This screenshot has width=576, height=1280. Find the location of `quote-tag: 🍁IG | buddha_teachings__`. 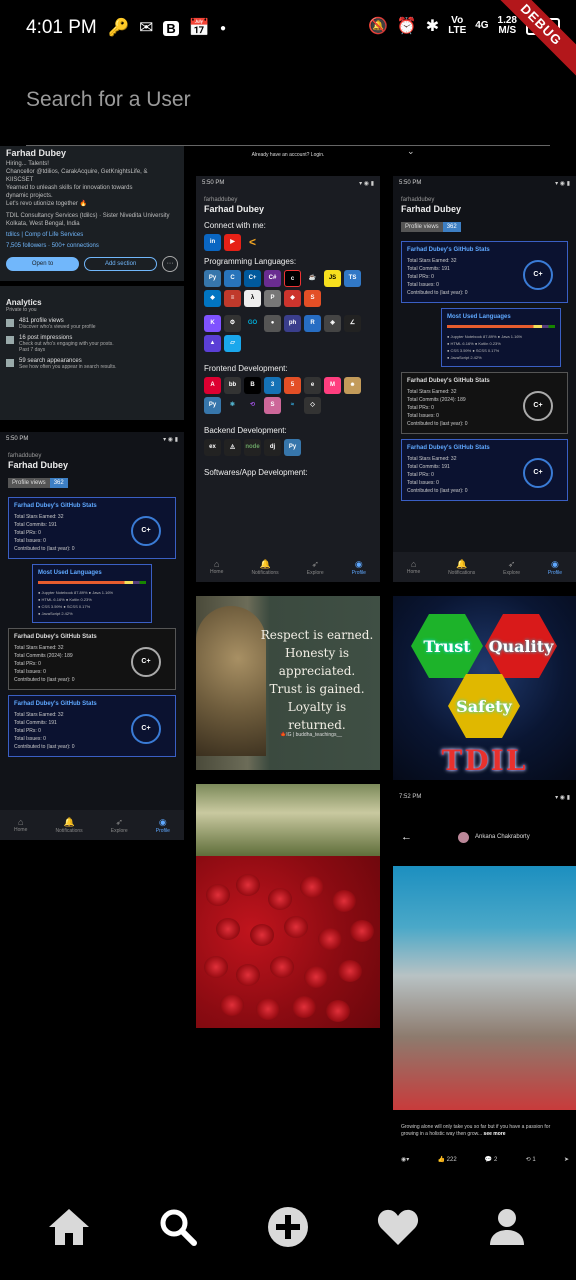

quote-tag: 🍁IG | buddha_teachings__ is located at coordinates (311, 735).